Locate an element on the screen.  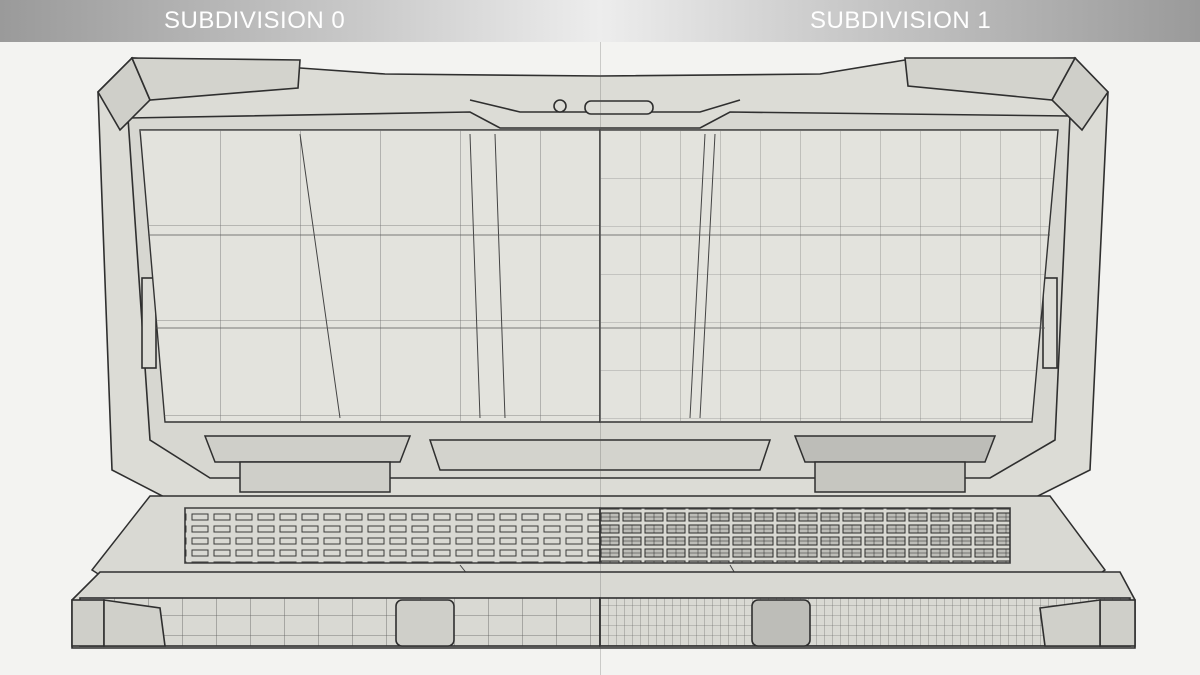
header-bar: SUBDIVISION 0 SUBDIVISION 1 is located at coordinates (600, 21).